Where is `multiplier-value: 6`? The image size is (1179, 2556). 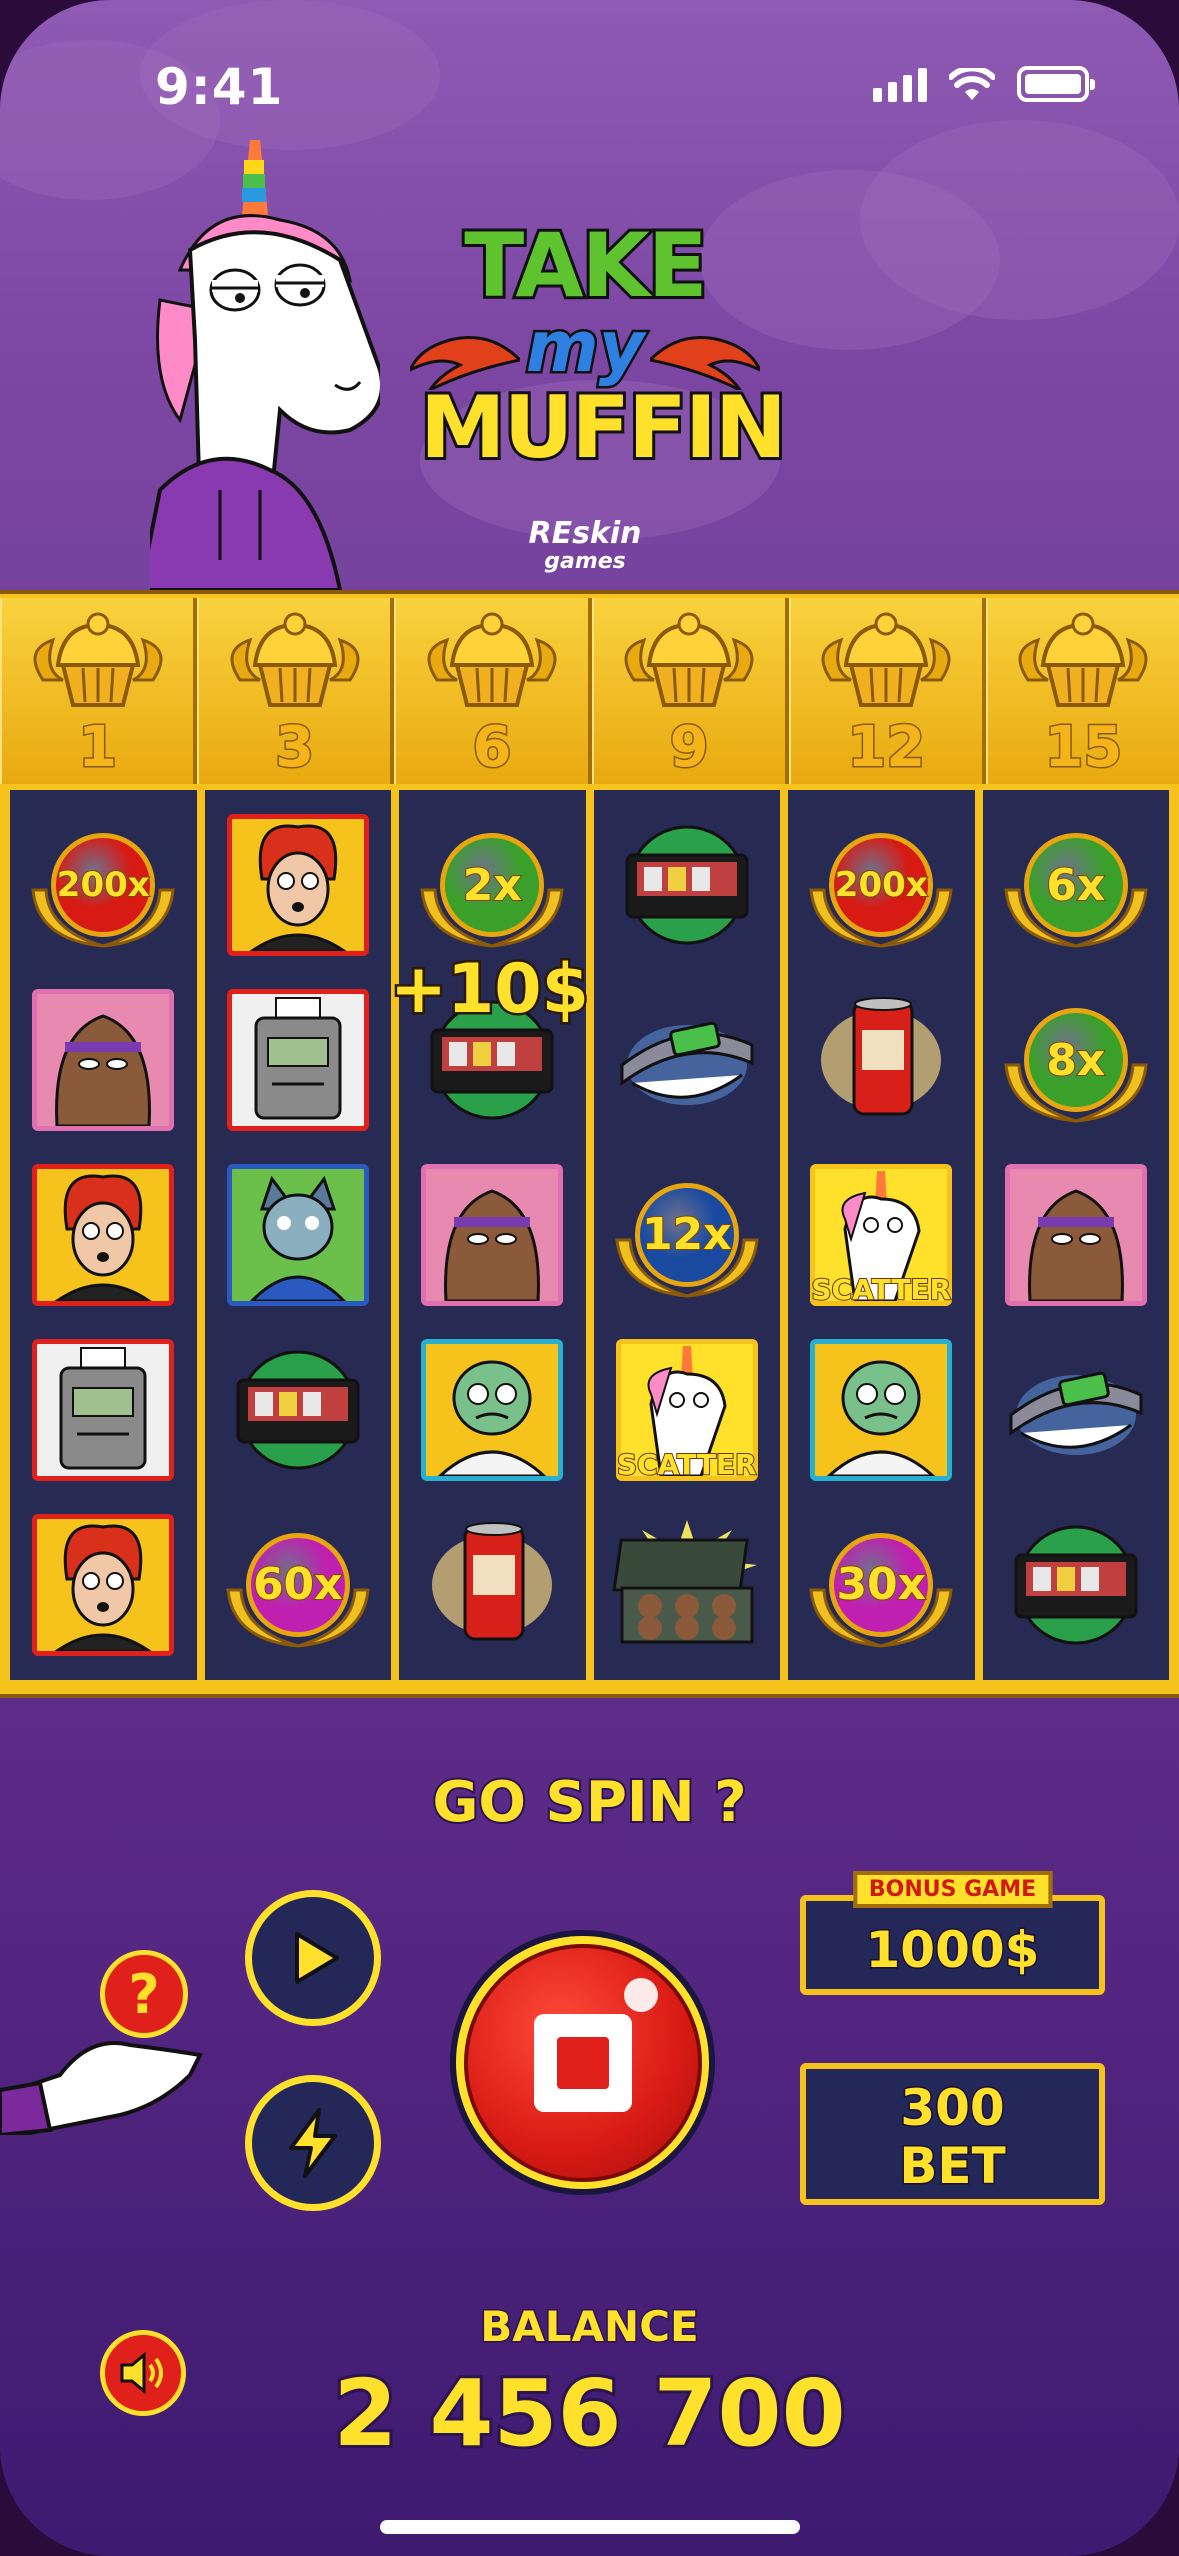 multiplier-value: 6 is located at coordinates (492, 748).